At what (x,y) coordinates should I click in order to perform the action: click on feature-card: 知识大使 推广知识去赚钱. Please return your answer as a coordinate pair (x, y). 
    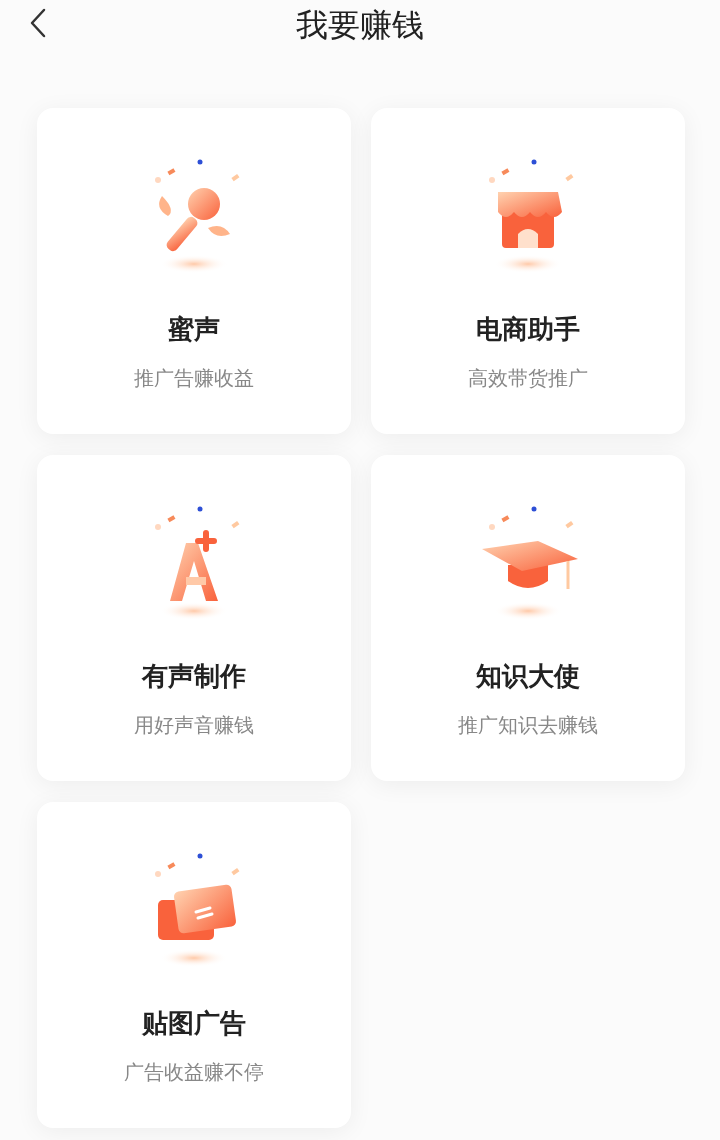
    Looking at the image, I should click on (528, 618).